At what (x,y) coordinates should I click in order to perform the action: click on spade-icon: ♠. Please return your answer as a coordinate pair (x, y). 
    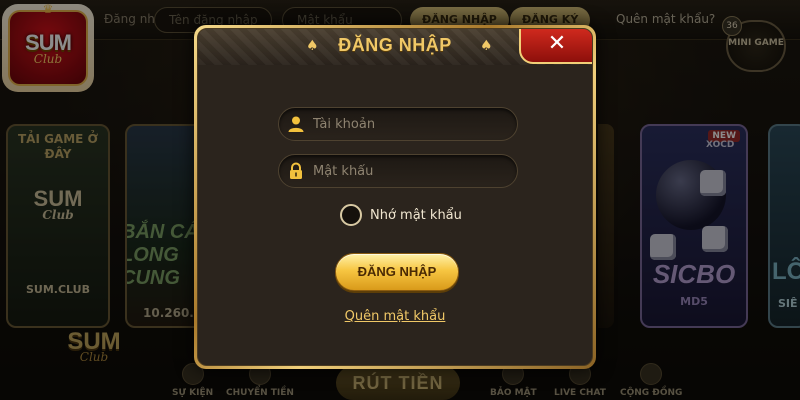
    Looking at the image, I should click on (486, 46).